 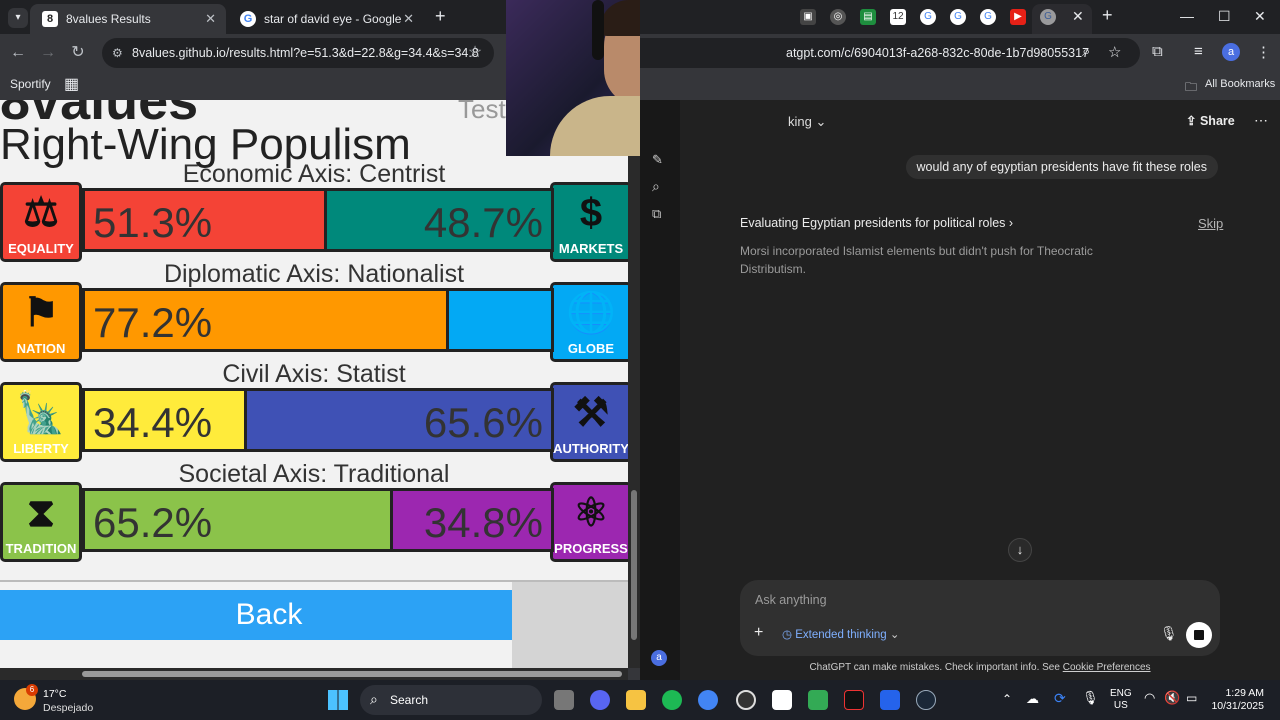 What do you see at coordinates (117, 53) in the screenshot?
I see `site-info-icon: ⚙` at bounding box center [117, 53].